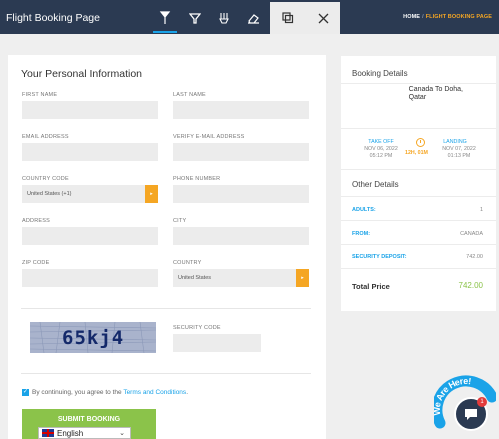 This screenshot has height=439, width=499. I want to click on country-code-select: United States (+1) ▸, so click(90, 194).